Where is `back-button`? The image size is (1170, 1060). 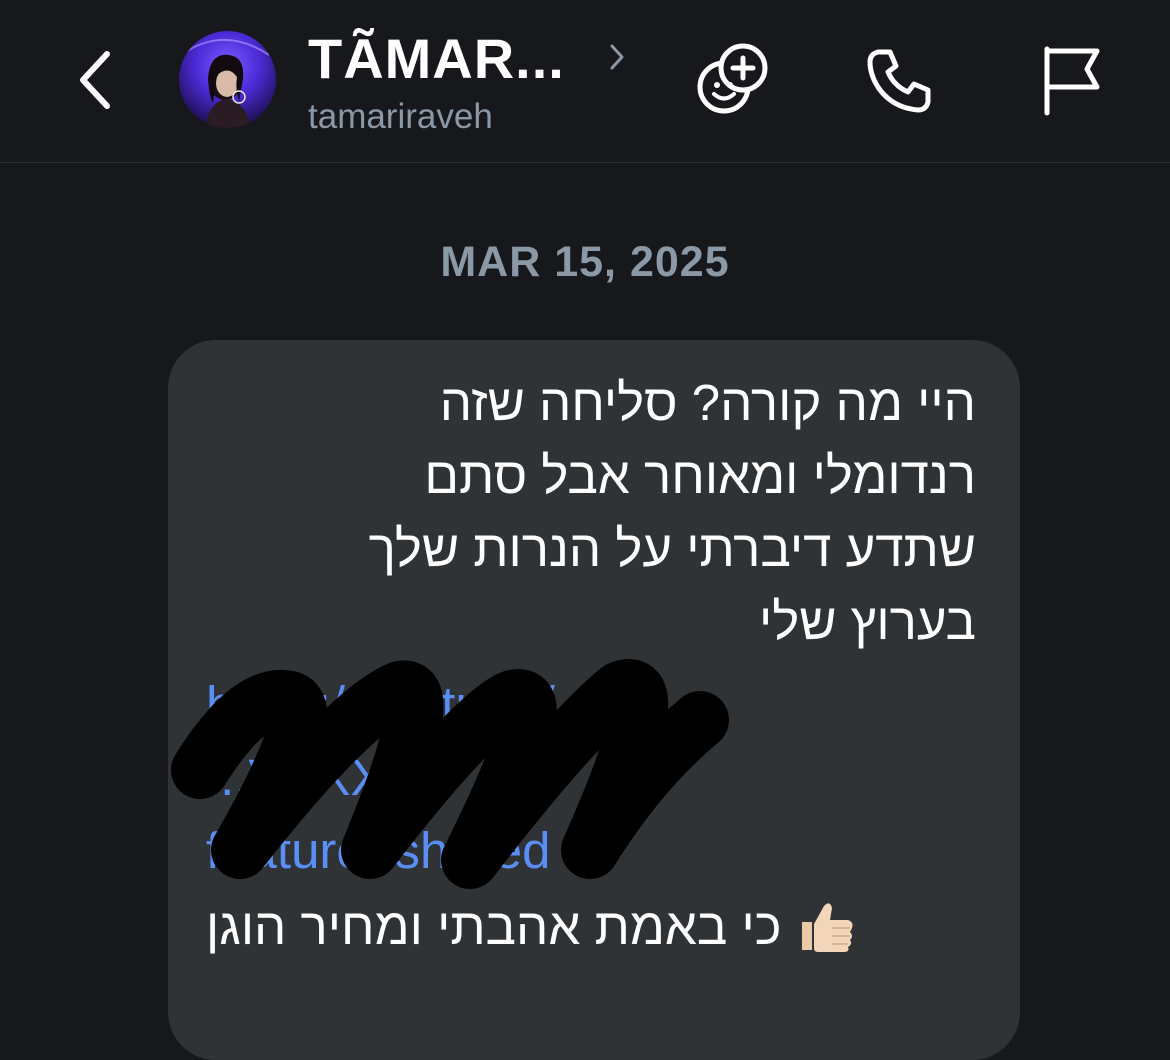
back-button is located at coordinates (95, 80).